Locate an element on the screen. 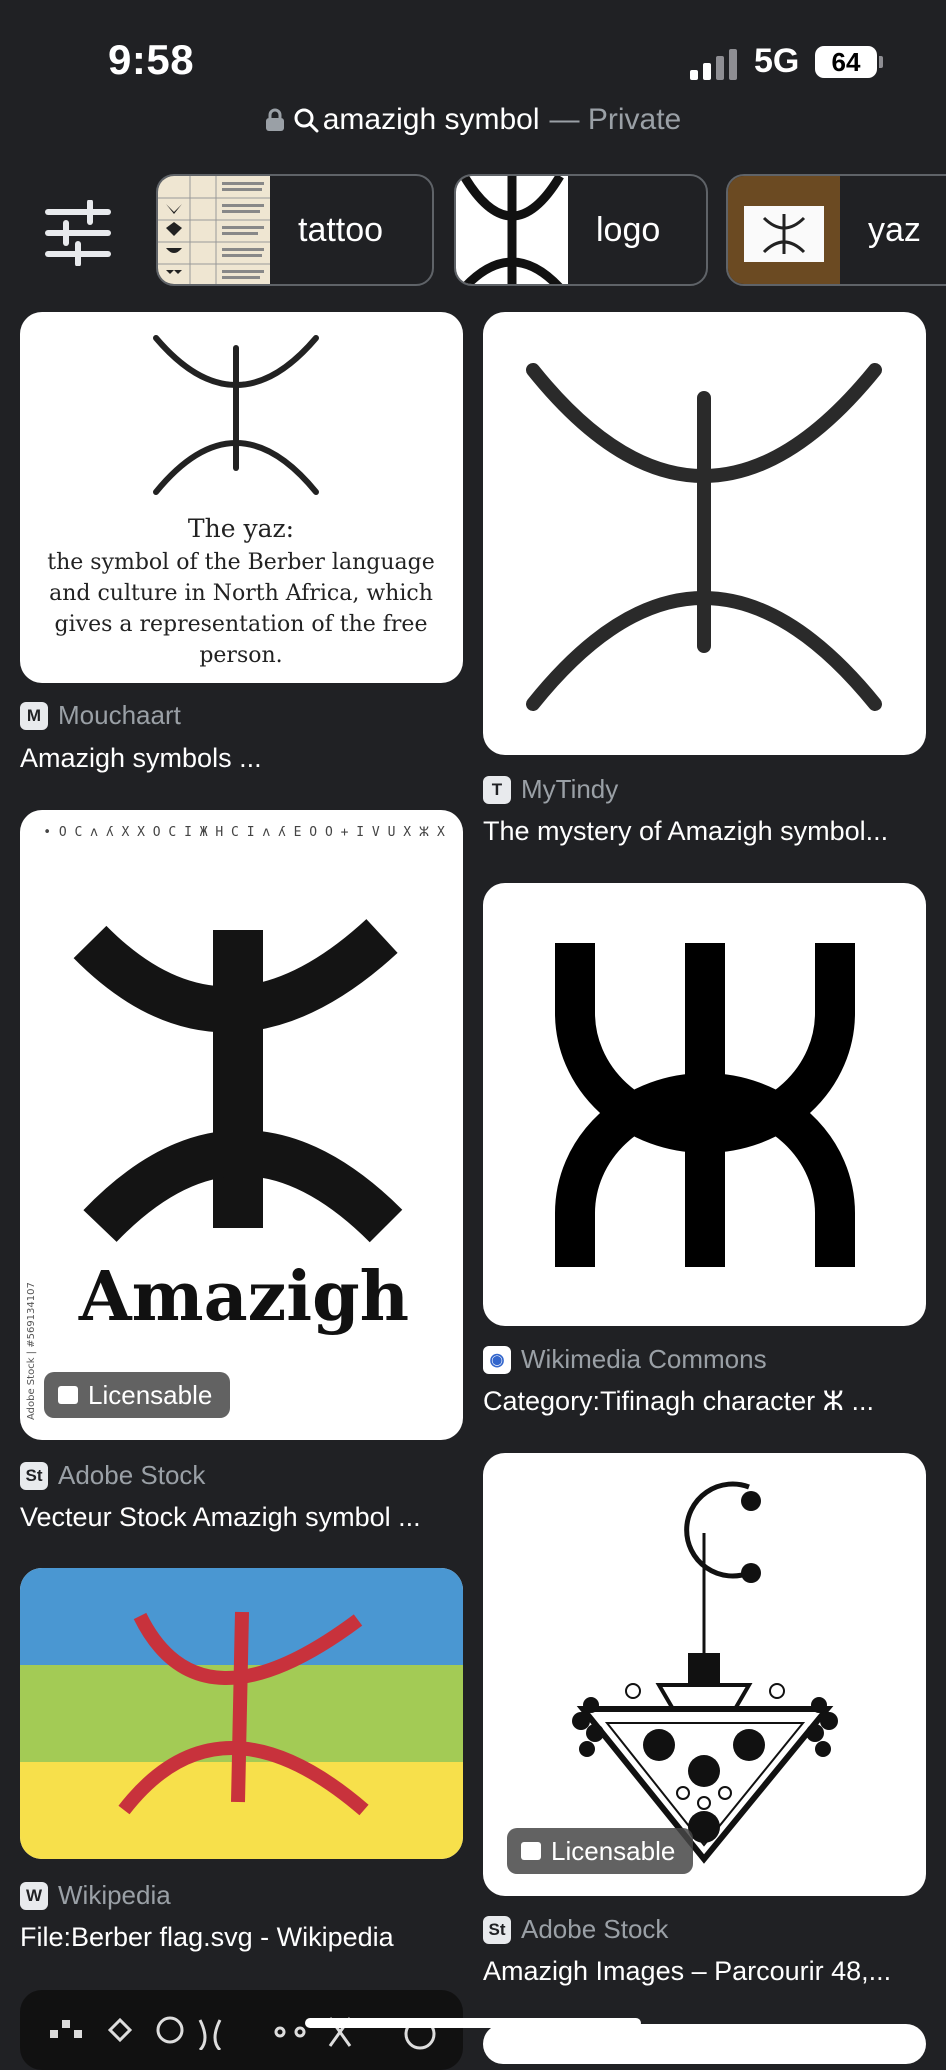 This screenshot has height=2070, width=946. result-source: W Wikipedia is located at coordinates (95, 1895).